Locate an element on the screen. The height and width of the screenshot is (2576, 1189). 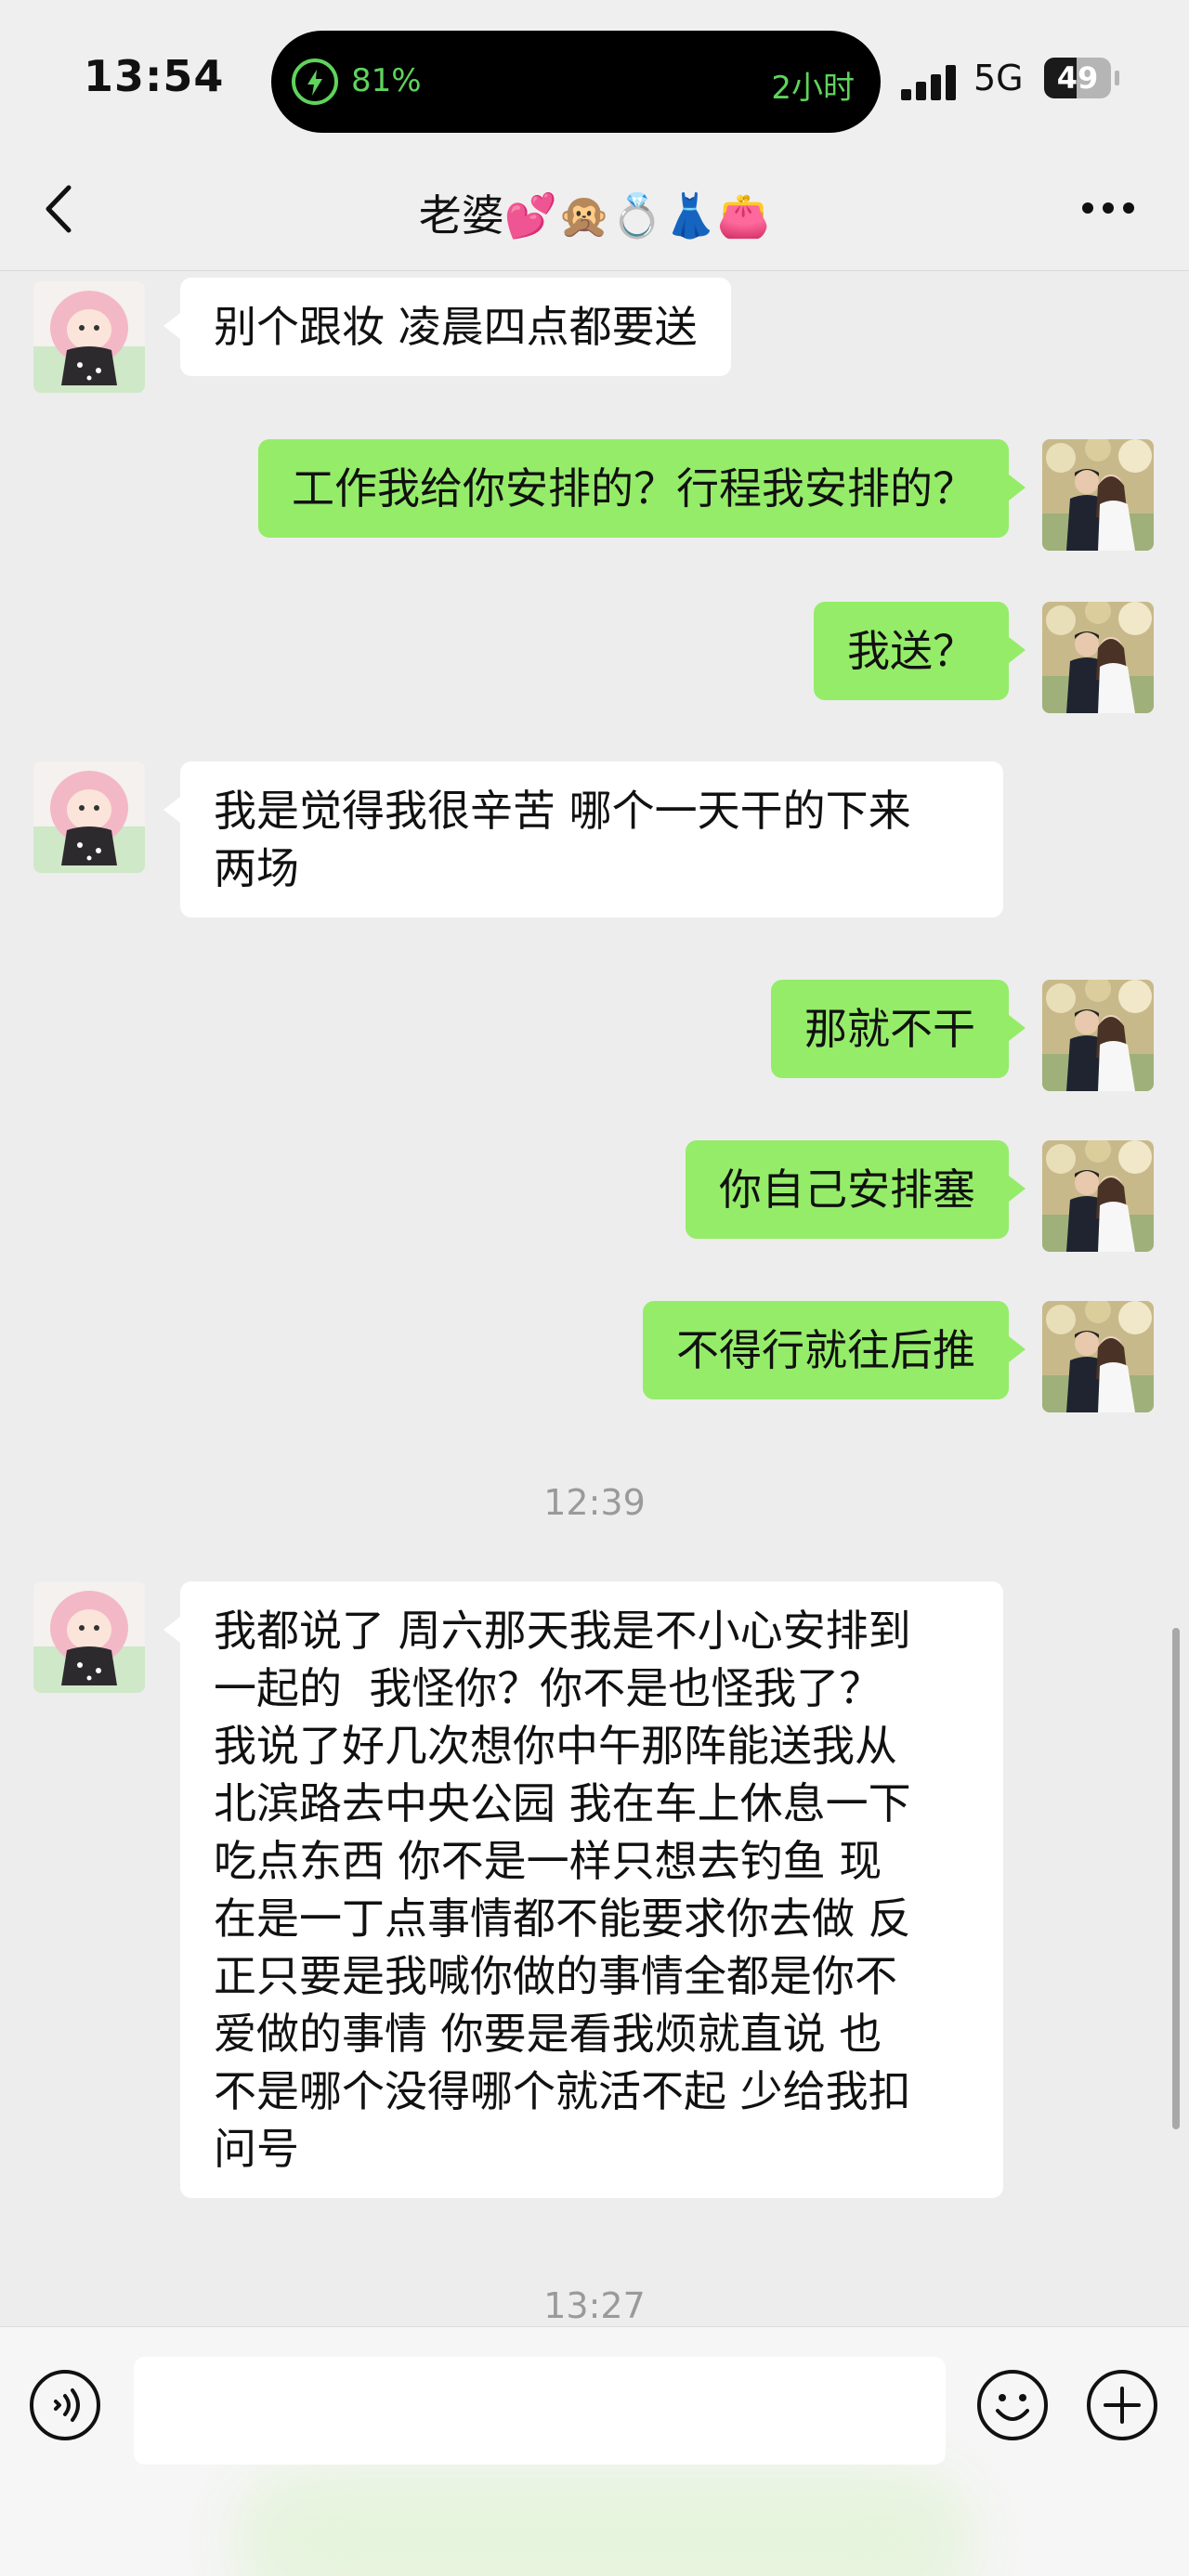
charging-bolt-icon is located at coordinates (315, 82).